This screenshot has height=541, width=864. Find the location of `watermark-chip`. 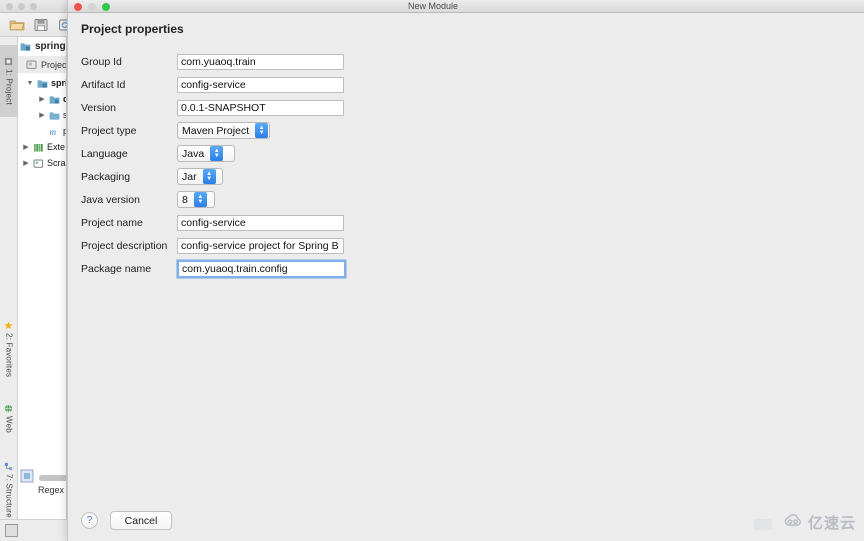

watermark-chip is located at coordinates (763, 524).